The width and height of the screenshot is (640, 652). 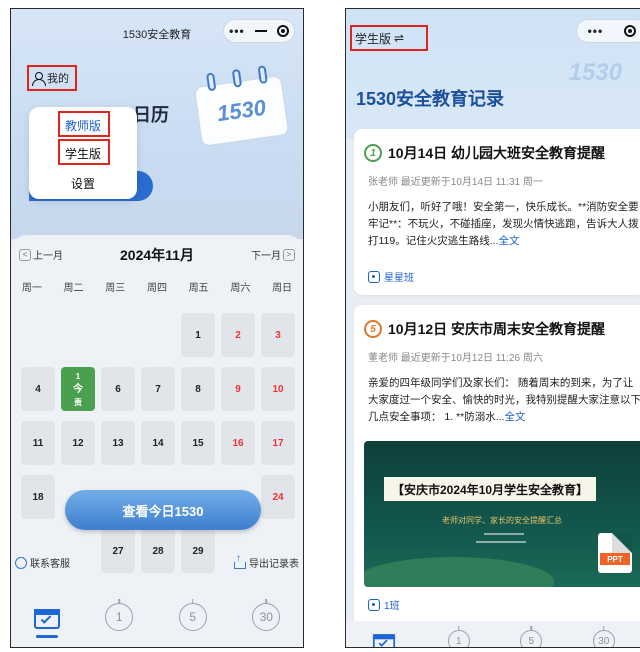 I want to click on calendar-day: 18, so click(x=38, y=497).